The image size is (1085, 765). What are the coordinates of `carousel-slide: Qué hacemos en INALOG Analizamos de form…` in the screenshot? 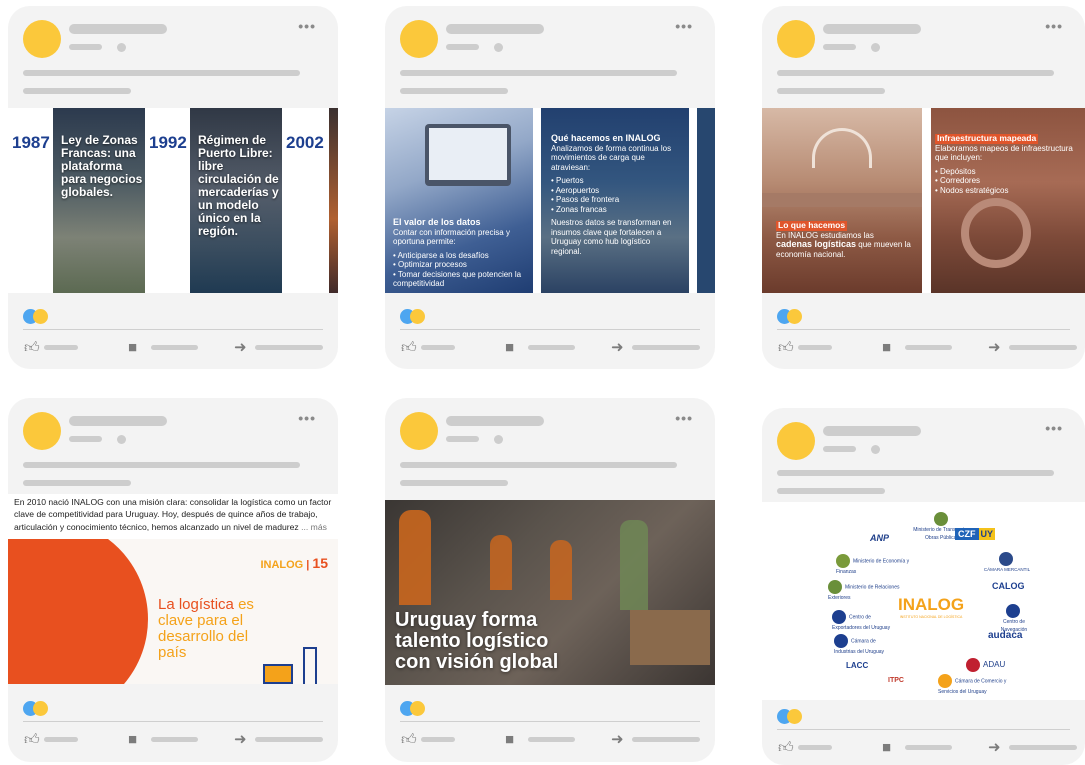 It's located at (615, 200).